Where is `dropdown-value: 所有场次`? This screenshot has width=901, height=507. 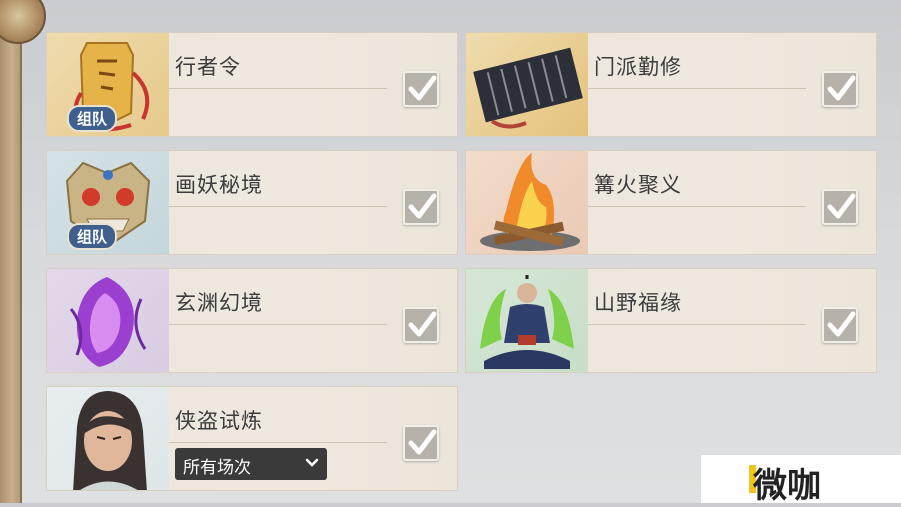
dropdown-value: 所有场次 is located at coordinates (217, 468).